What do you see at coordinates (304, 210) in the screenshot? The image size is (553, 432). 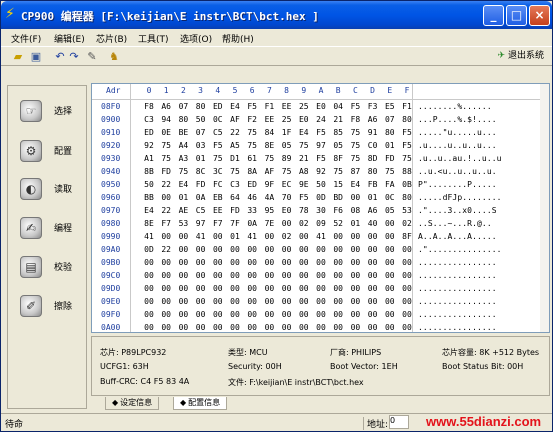 I see `hex-byte: 78` at bounding box center [304, 210].